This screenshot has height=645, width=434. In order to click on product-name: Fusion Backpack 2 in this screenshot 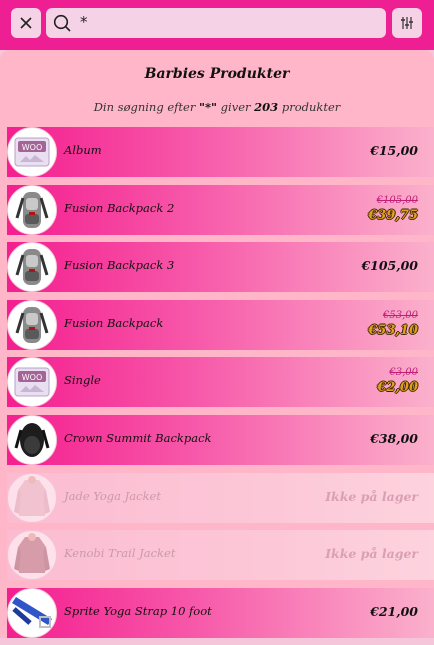, I will do `click(119, 207)`.